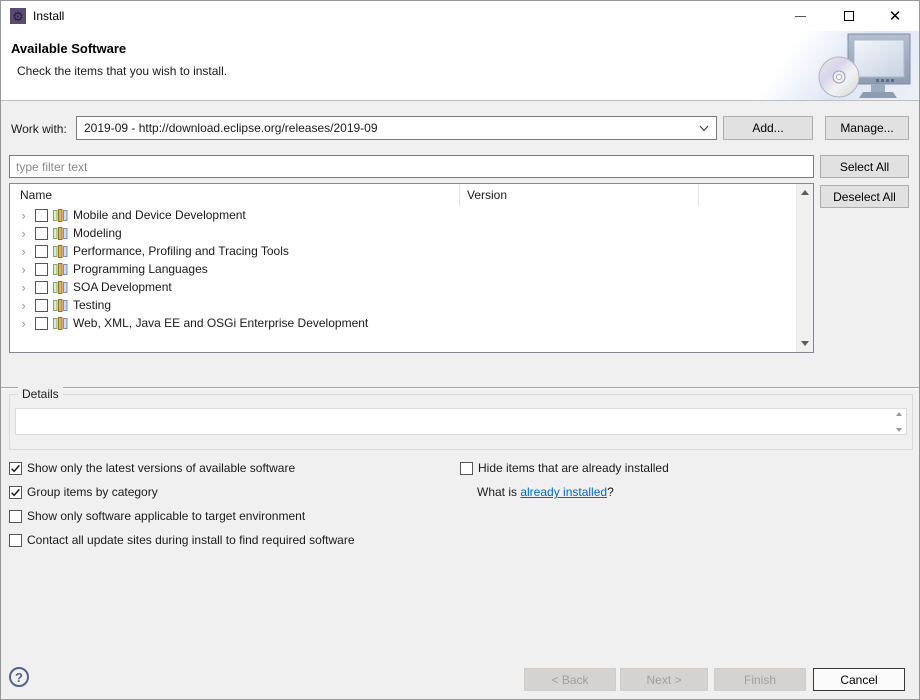 This screenshot has height=700, width=920. I want to click on installed-question: What is already installed?, so click(545, 492).